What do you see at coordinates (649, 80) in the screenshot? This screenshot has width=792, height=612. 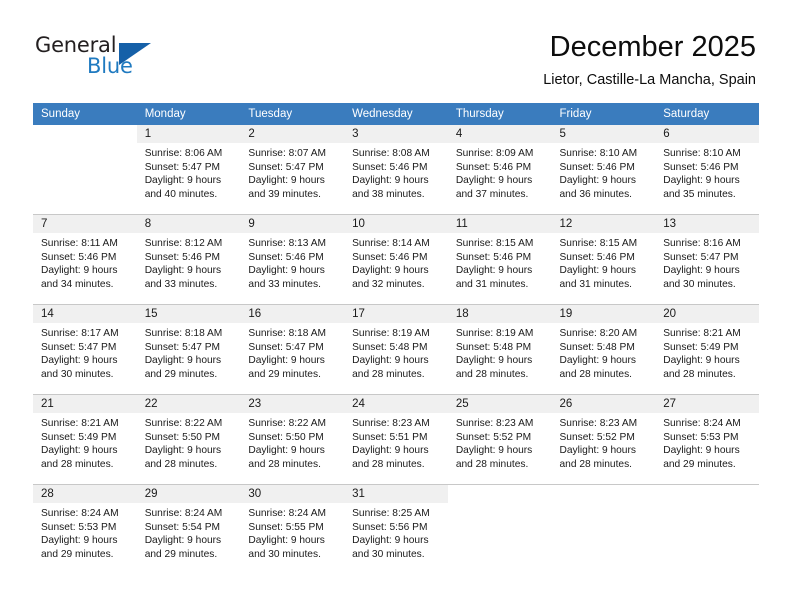 I see `page-subtitle: Lietor, Castille-La Mancha, Spain` at bounding box center [649, 80].